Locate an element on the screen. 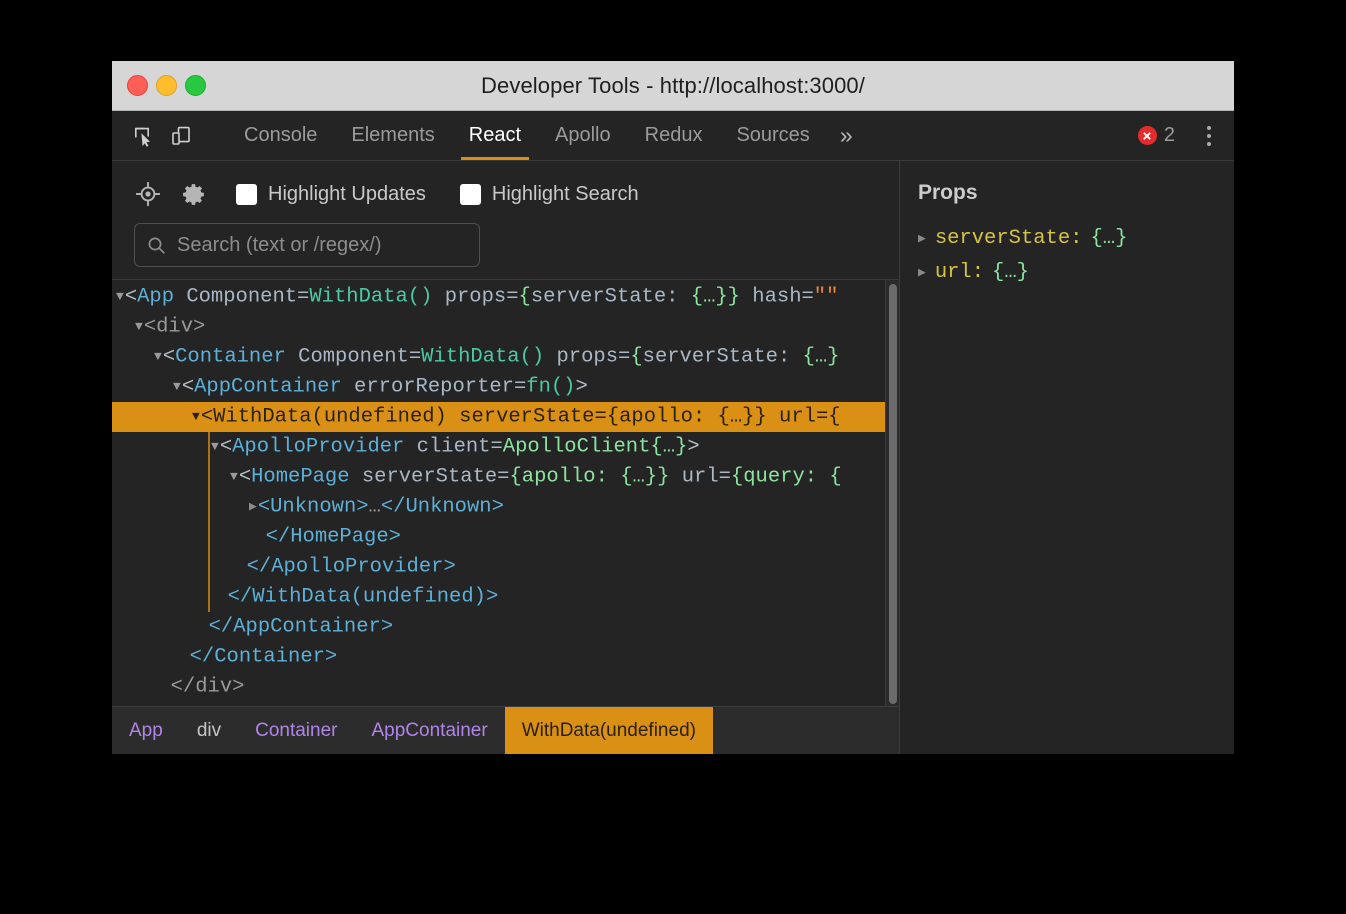 The height and width of the screenshot is (914, 1346). tree-token: errorReporter= is located at coordinates (434, 387).